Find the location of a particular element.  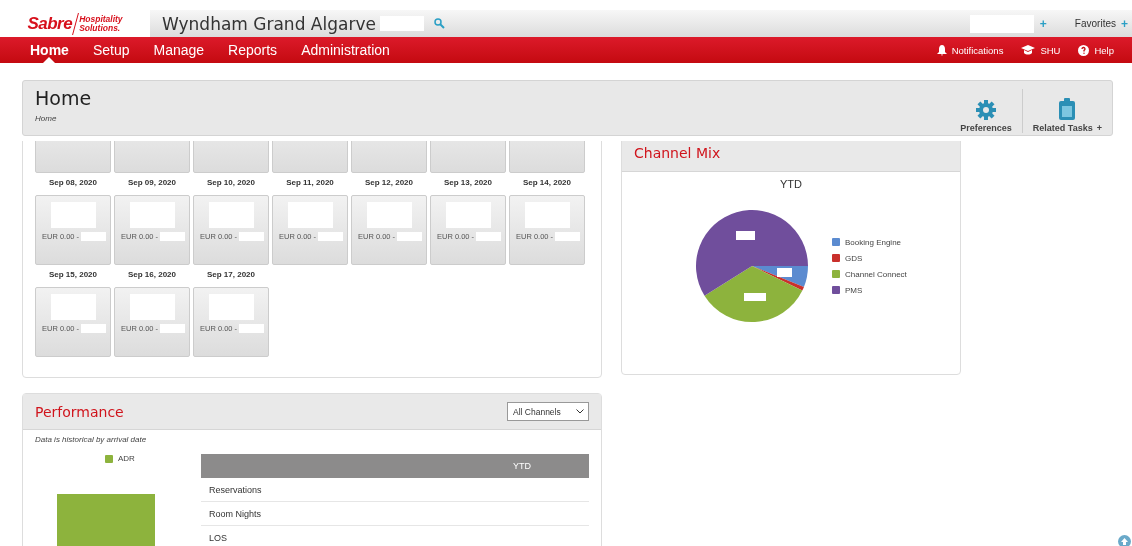

page-title: Home is located at coordinates (63, 98).